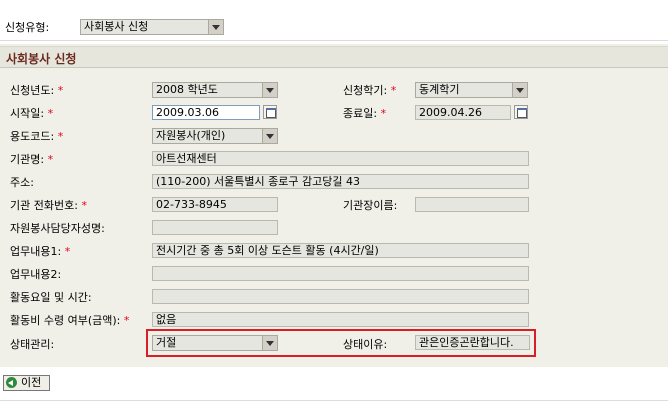 This screenshot has height=413, width=668. What do you see at coordinates (439, 89) in the screenshot?
I see `semester-select-value: 동계학기` at bounding box center [439, 89].